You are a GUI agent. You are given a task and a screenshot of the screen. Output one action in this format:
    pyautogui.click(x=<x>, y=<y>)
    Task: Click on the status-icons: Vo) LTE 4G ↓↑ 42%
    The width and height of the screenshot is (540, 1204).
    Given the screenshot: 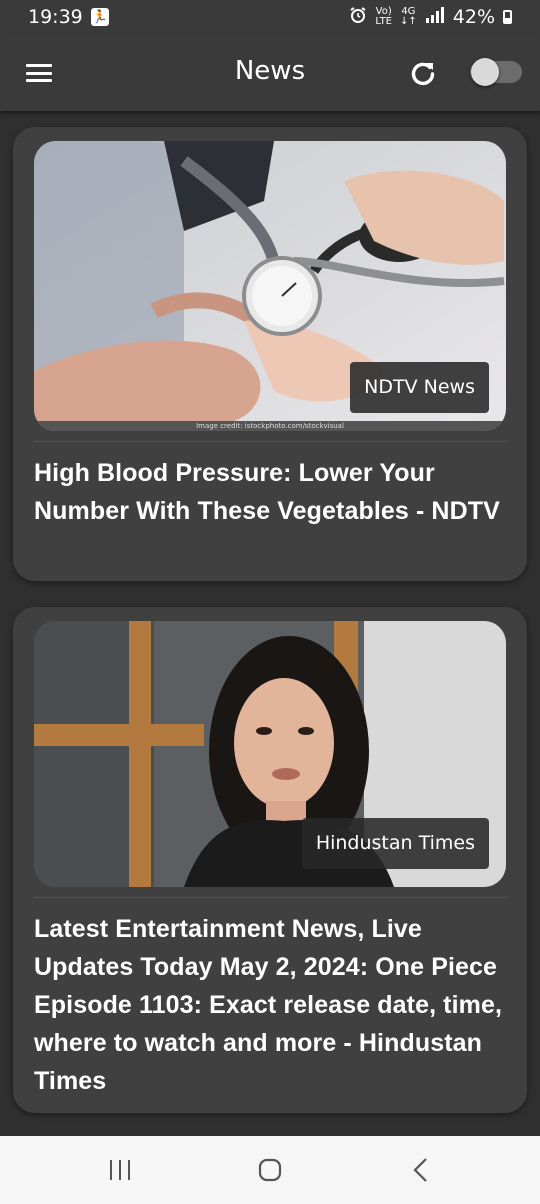 What is the action you would take?
    pyautogui.click(x=430, y=17)
    